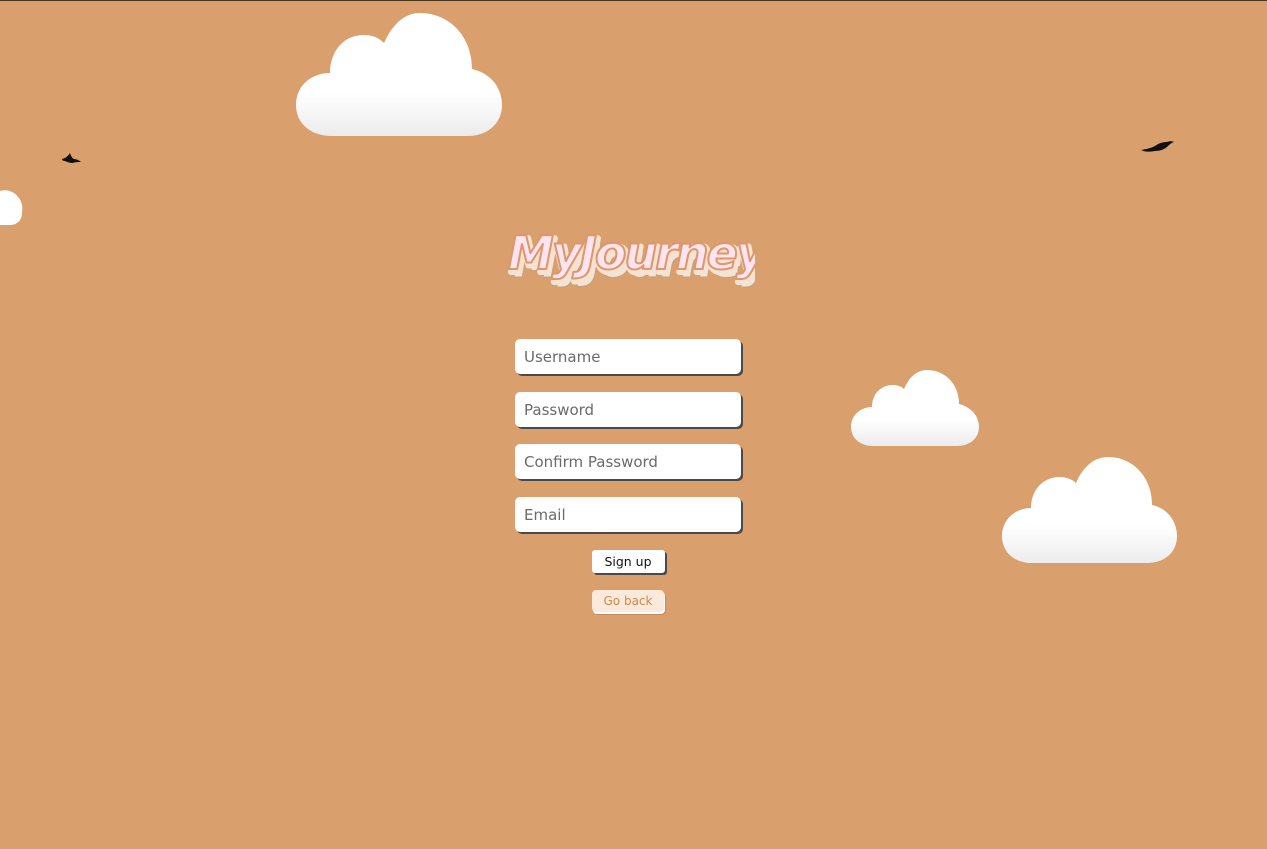 The image size is (1267, 849). What do you see at coordinates (628, 514) in the screenshot?
I see `email-input` at bounding box center [628, 514].